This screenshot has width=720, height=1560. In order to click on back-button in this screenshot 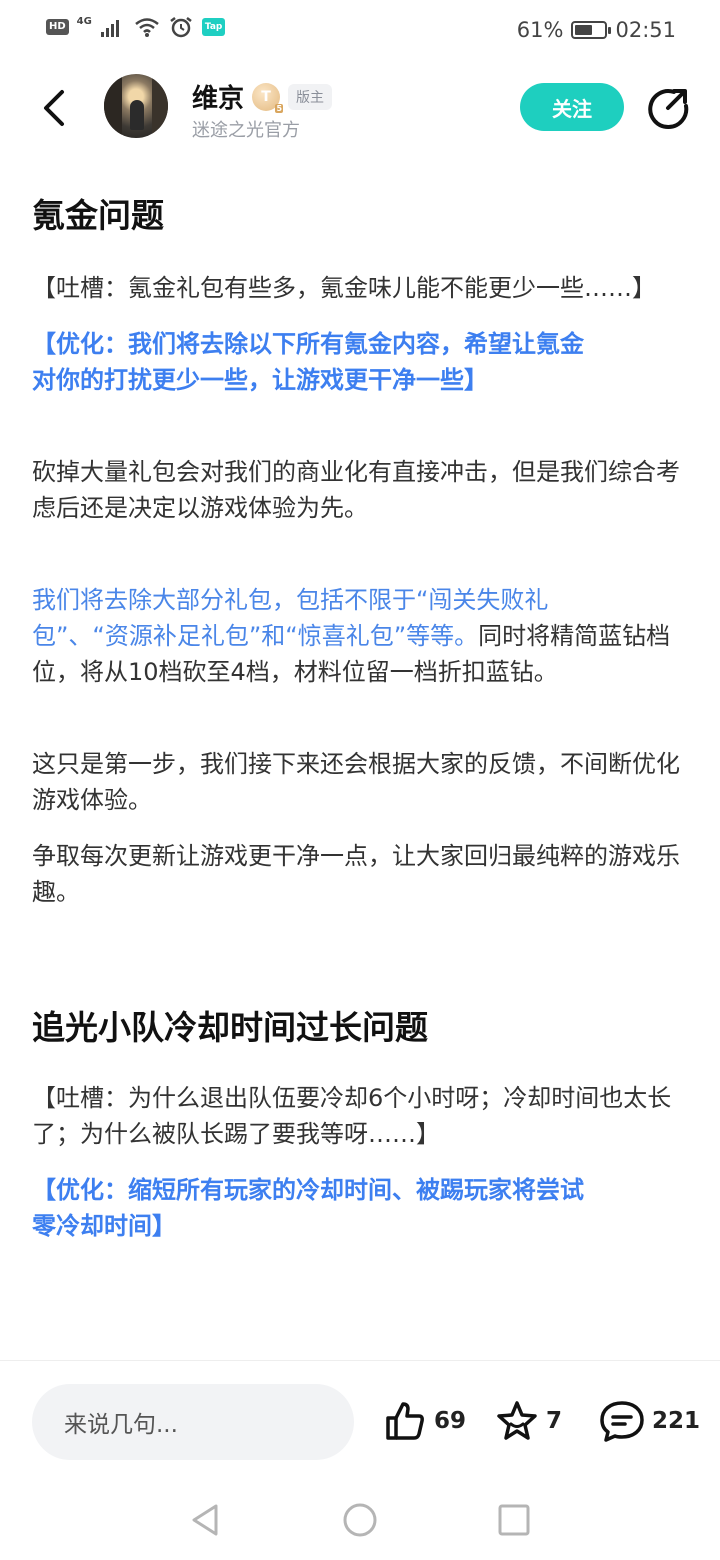, I will do `click(54, 108)`.